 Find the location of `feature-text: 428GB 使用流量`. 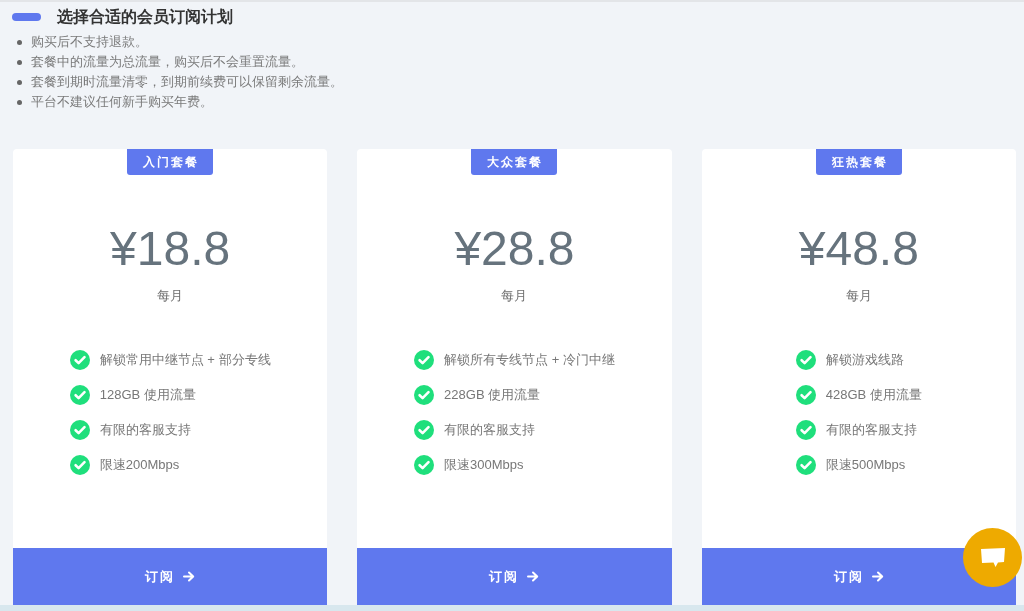

feature-text: 428GB 使用流量 is located at coordinates (873, 395).